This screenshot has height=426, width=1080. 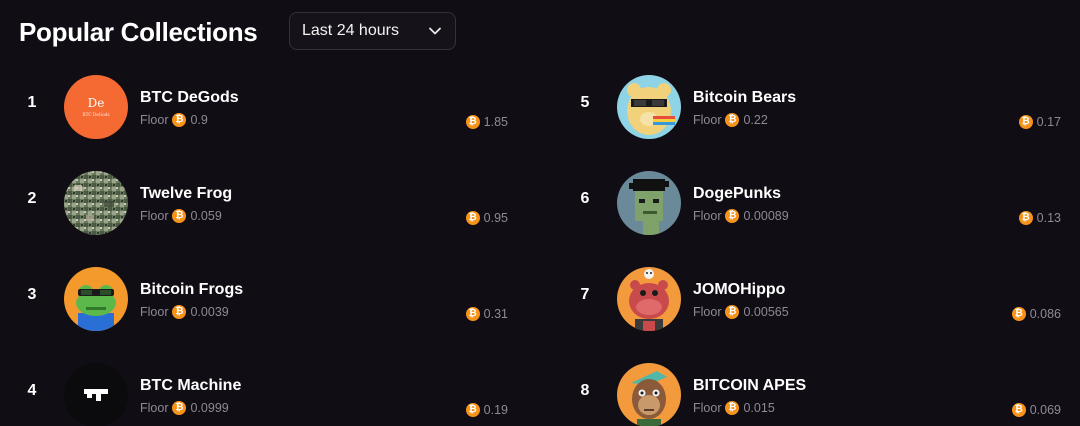 What do you see at coordinates (495, 314) in the screenshot?
I see `volume-value: 0.31` at bounding box center [495, 314].